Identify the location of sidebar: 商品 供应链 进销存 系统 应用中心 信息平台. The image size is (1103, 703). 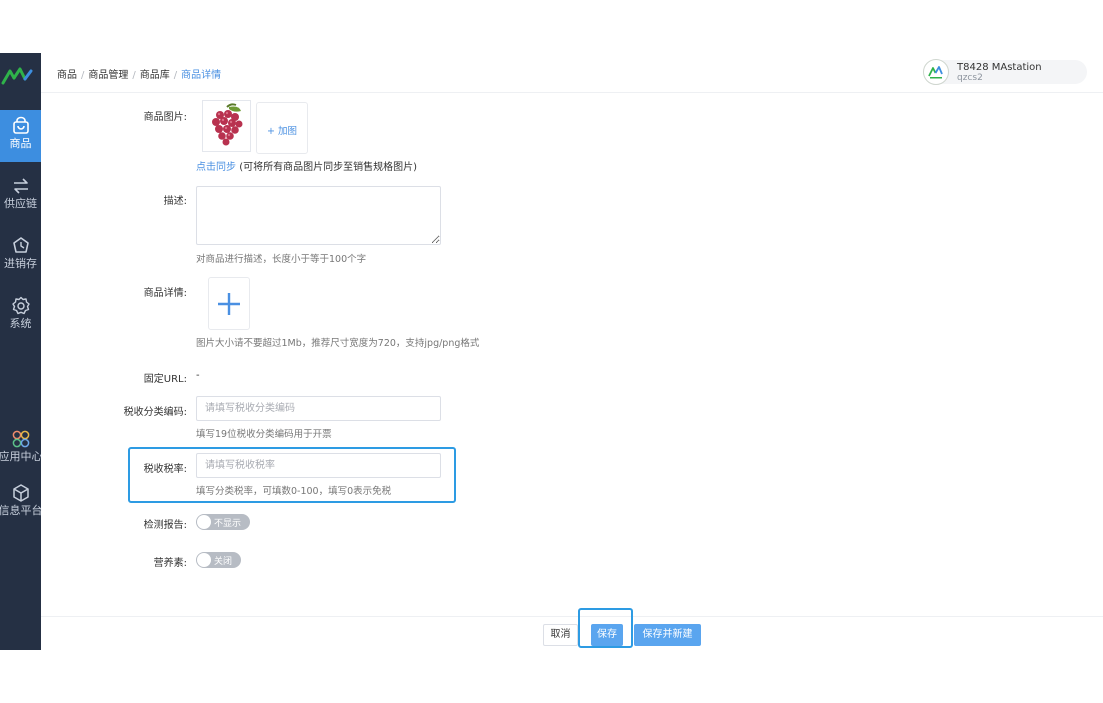
(20, 351).